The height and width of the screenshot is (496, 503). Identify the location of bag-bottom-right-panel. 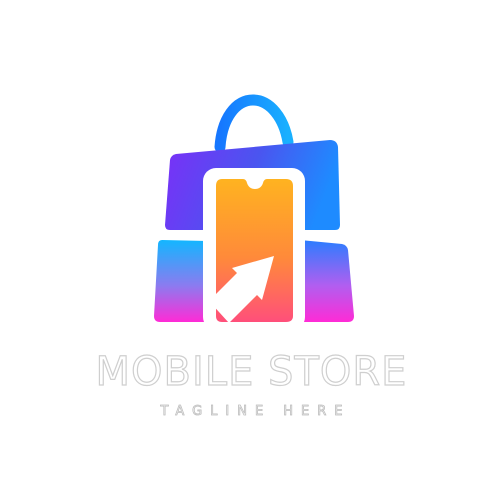
(327, 281).